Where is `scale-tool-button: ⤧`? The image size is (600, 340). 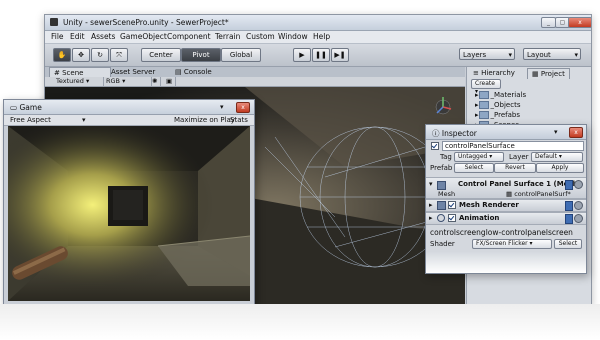 scale-tool-button: ⤧ is located at coordinates (119, 55).